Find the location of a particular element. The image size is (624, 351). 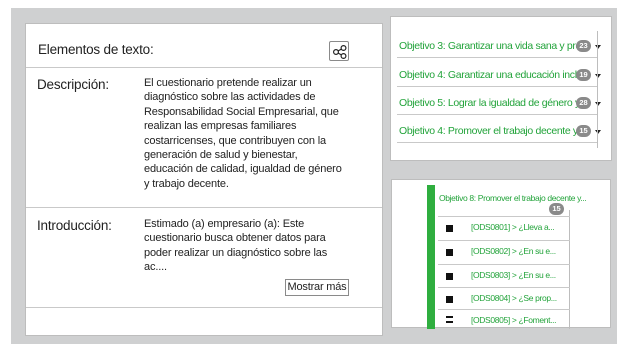

count-badge: 23 is located at coordinates (583, 46).